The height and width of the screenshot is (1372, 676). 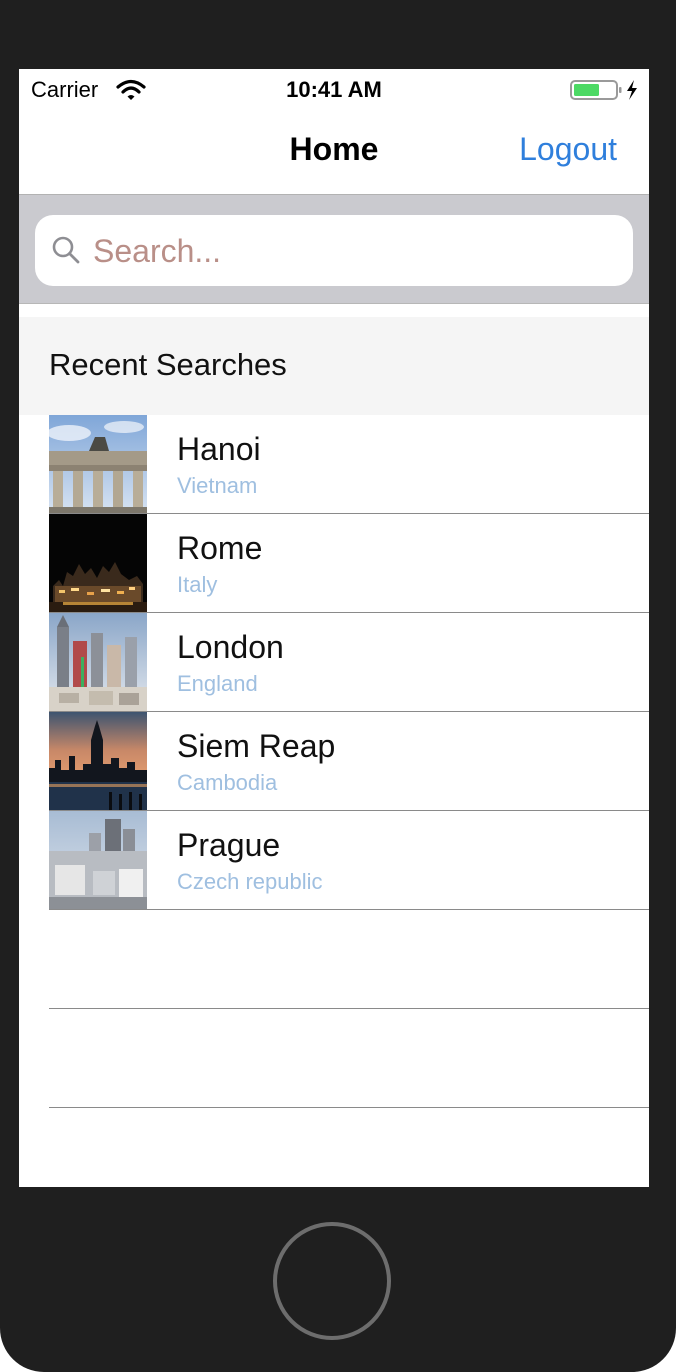 I want to click on city-name: Prague, so click(x=229, y=845).